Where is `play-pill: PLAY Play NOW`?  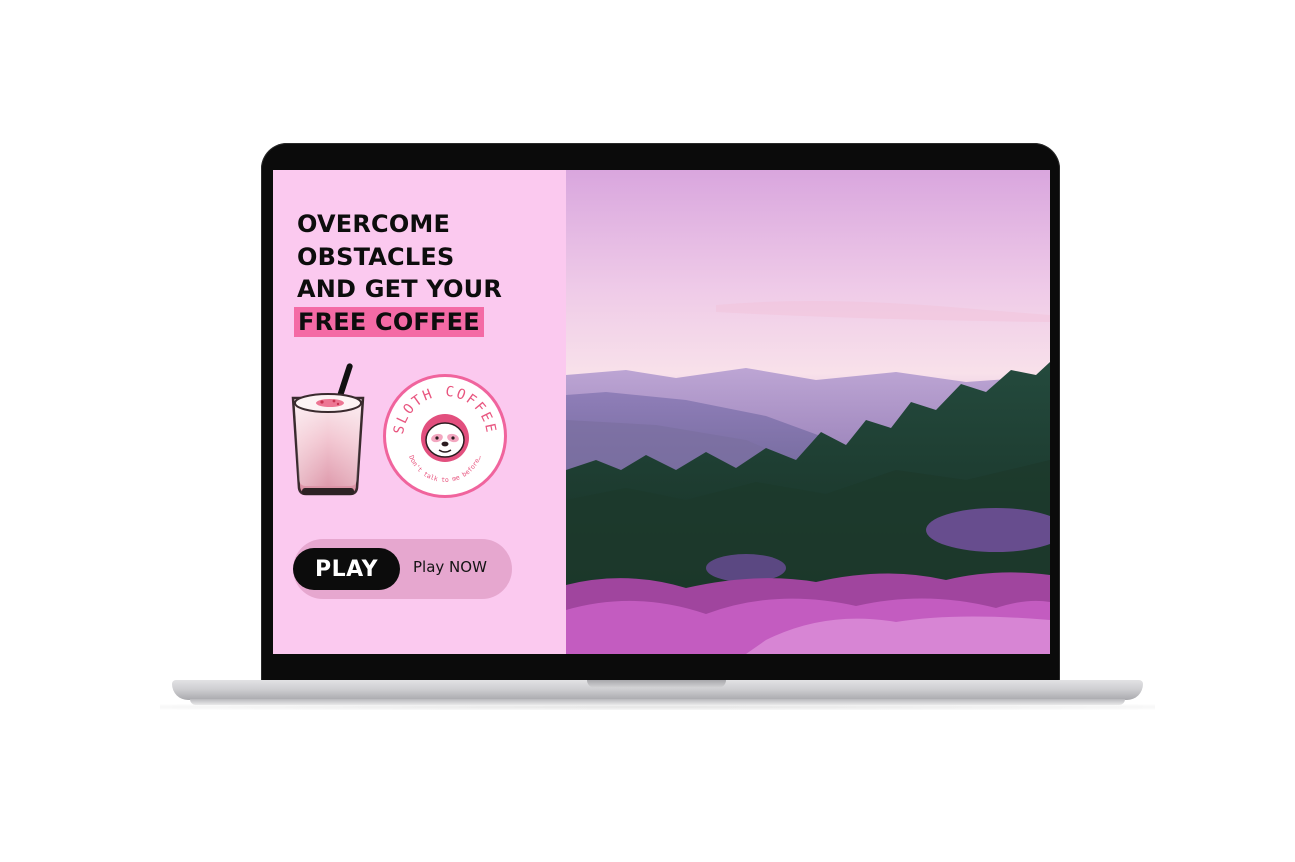
play-pill: PLAY Play NOW is located at coordinates (402, 569).